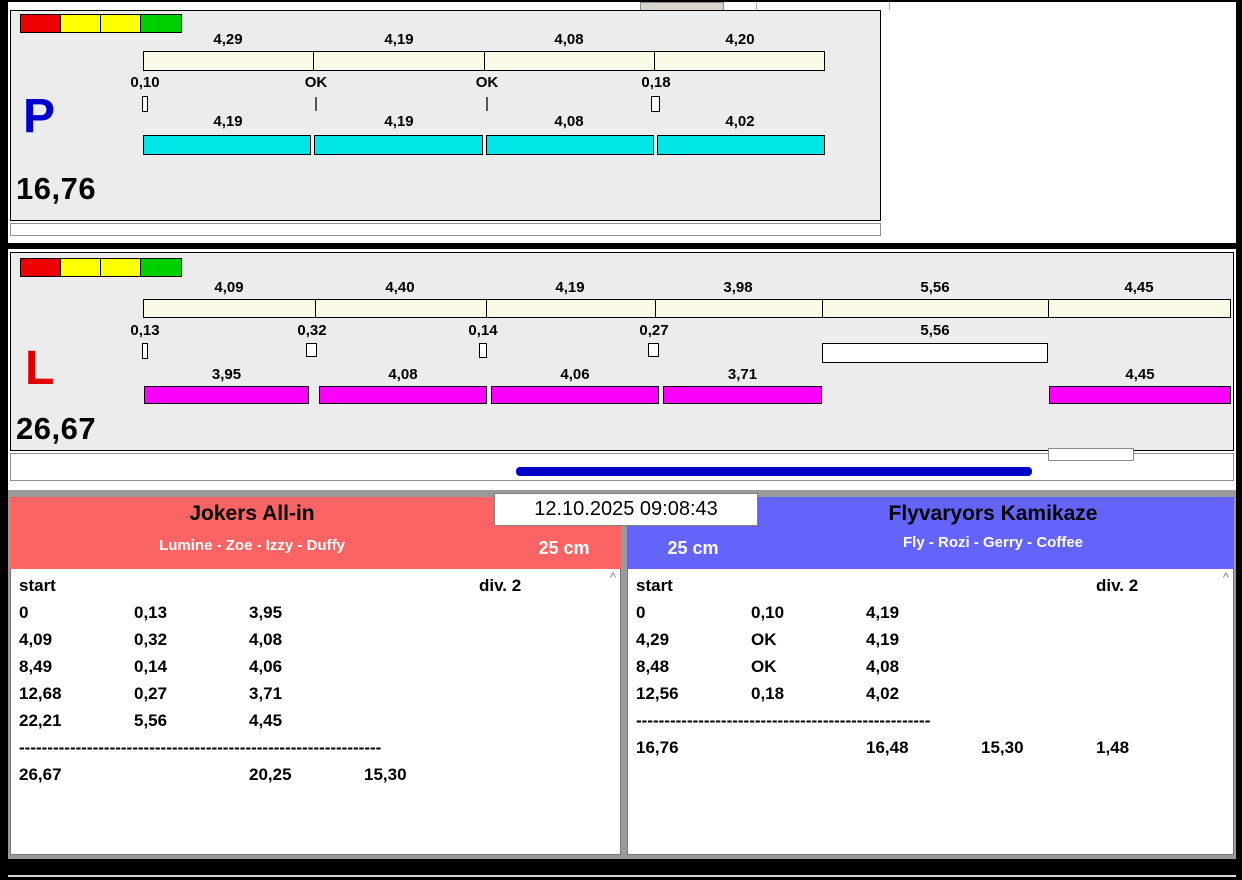 The height and width of the screenshot is (880, 1242). What do you see at coordinates (403, 385) in the screenshot?
I see `lane-l-lower-bar-segment: 4,08` at bounding box center [403, 385].